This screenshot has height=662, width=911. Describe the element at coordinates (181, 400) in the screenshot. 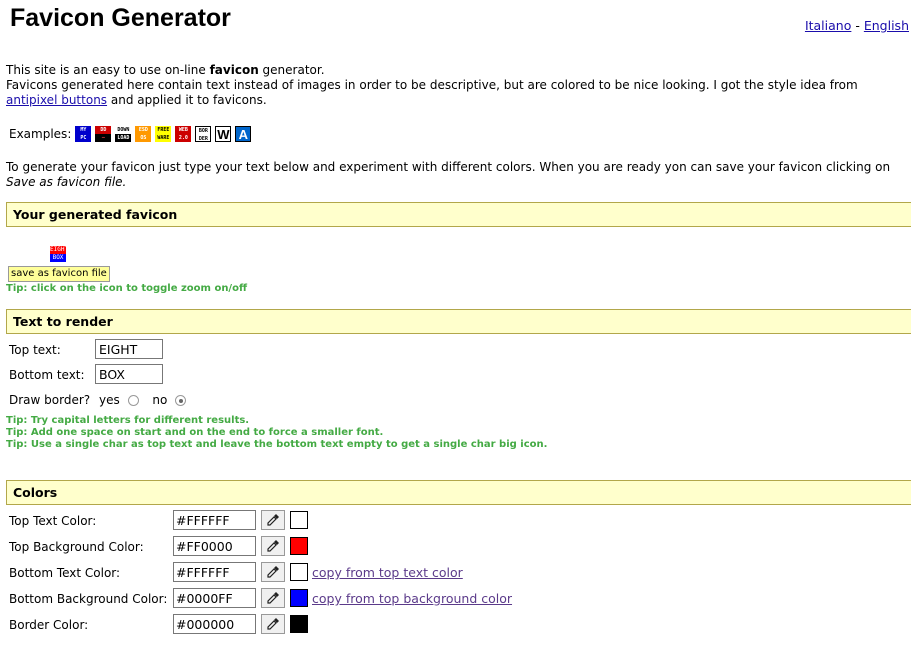

I see `border-no-radio` at that location.